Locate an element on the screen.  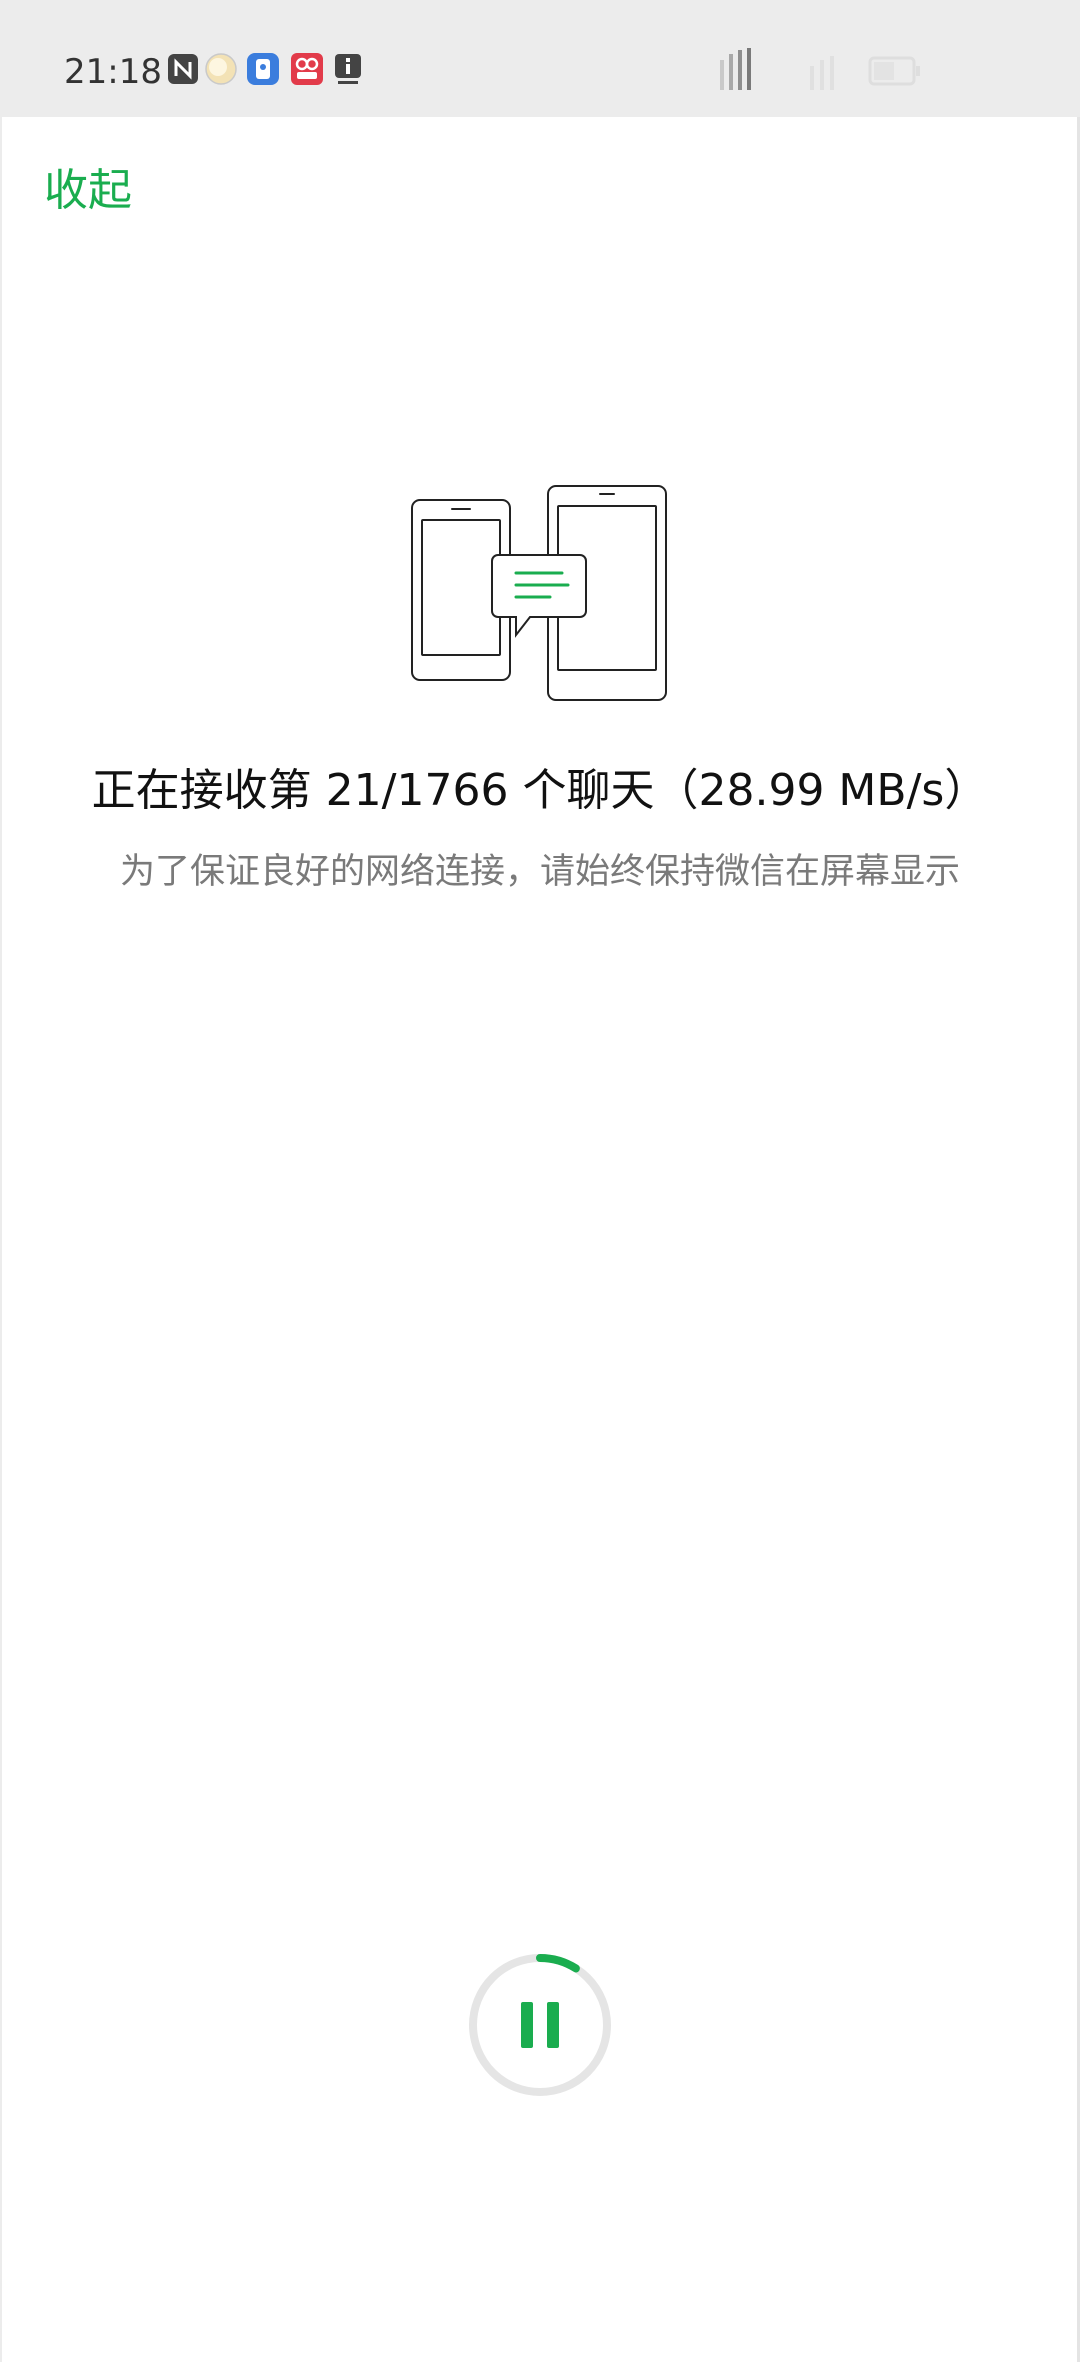
status-bar: 21:18 is located at coordinates (540, 58).